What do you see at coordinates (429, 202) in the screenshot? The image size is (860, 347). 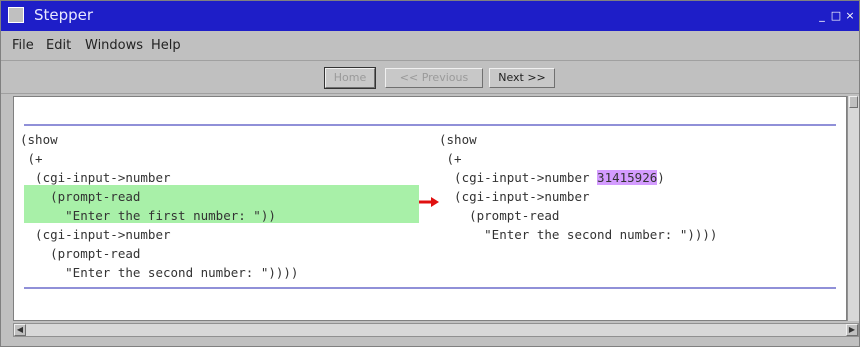 I see `right-arrow-icon` at bounding box center [429, 202].